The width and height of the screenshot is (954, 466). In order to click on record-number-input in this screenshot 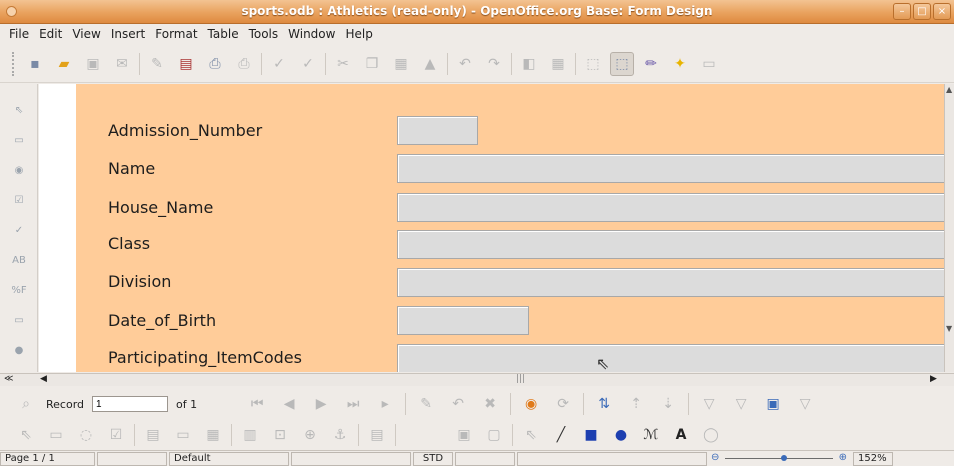, I will do `click(130, 404)`.